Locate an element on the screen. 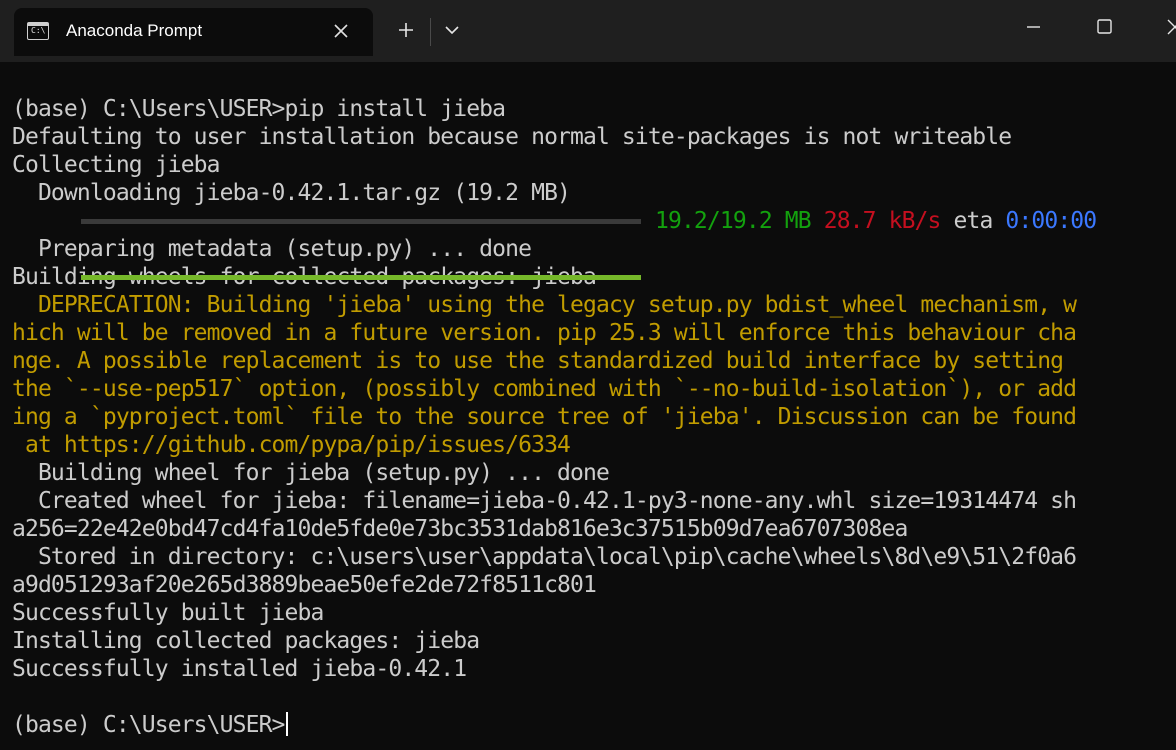  console-line: Successfully installed jieba-0.42.1 is located at coordinates (239, 669).